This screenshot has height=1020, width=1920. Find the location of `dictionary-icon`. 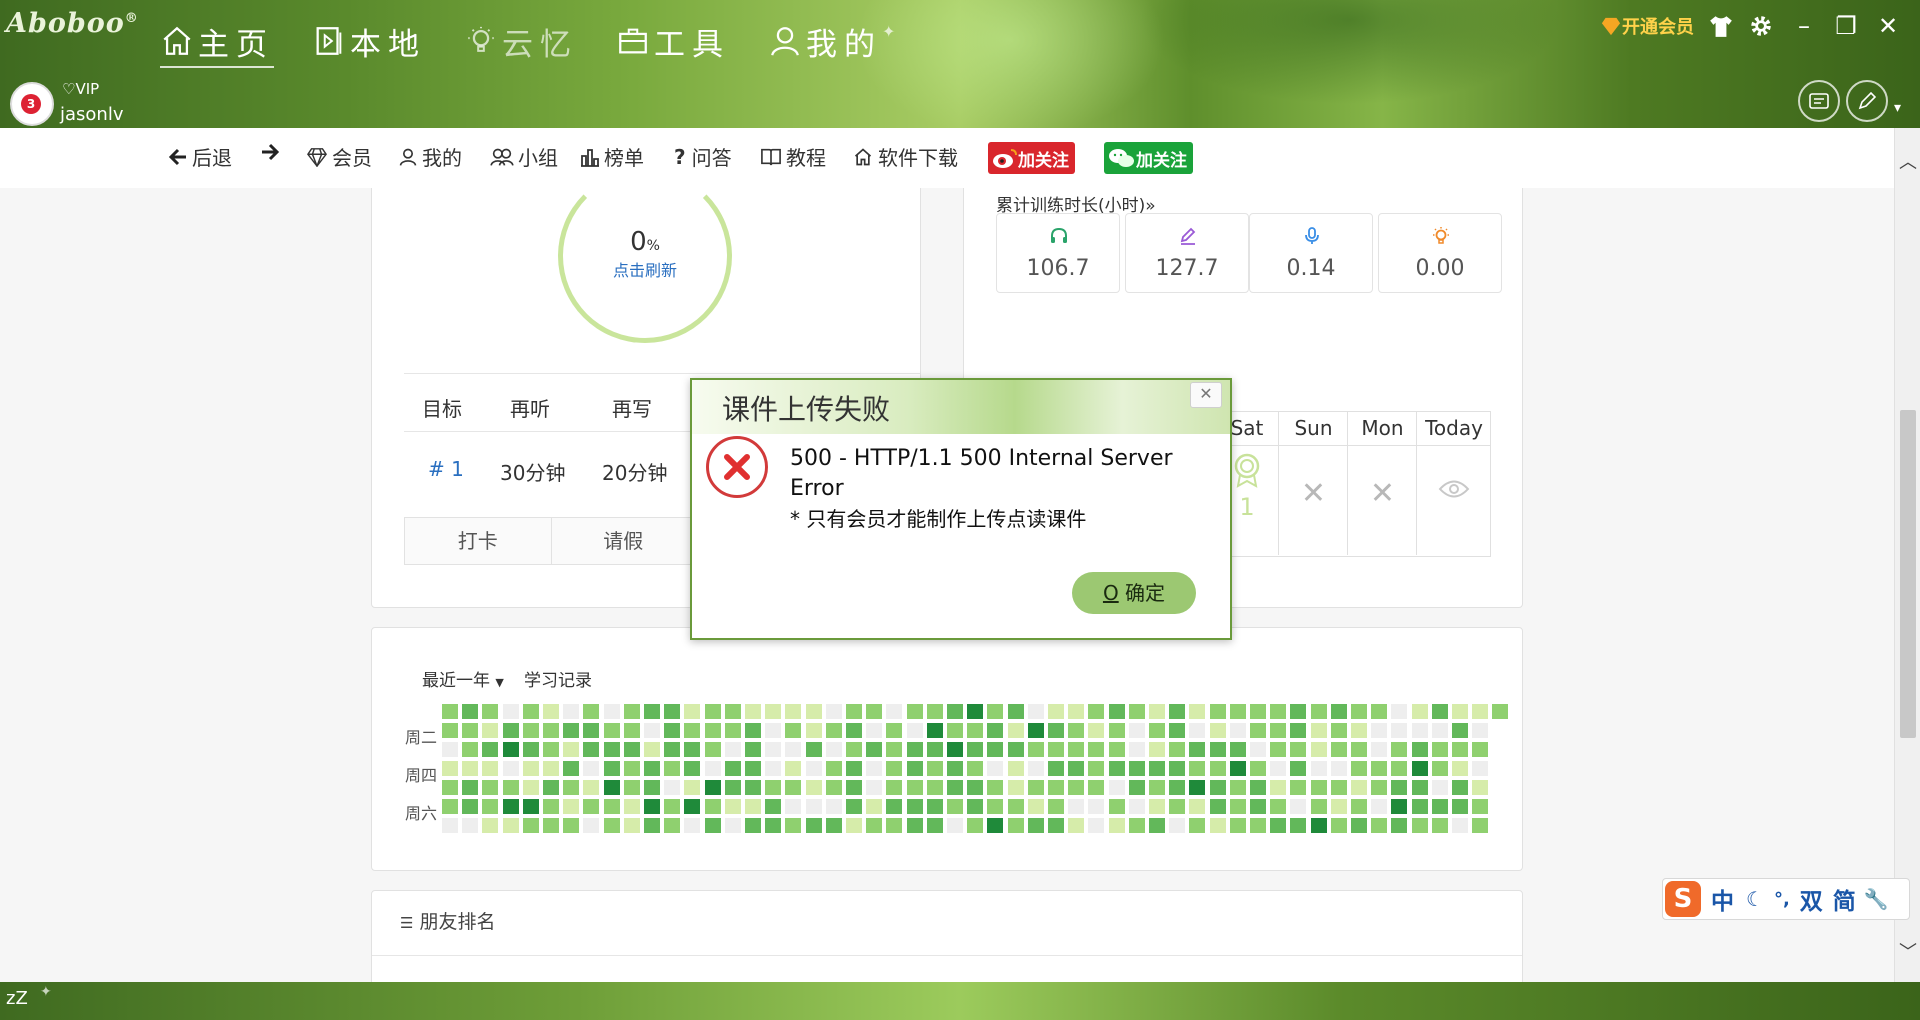

dictionary-icon is located at coordinates (1819, 101).